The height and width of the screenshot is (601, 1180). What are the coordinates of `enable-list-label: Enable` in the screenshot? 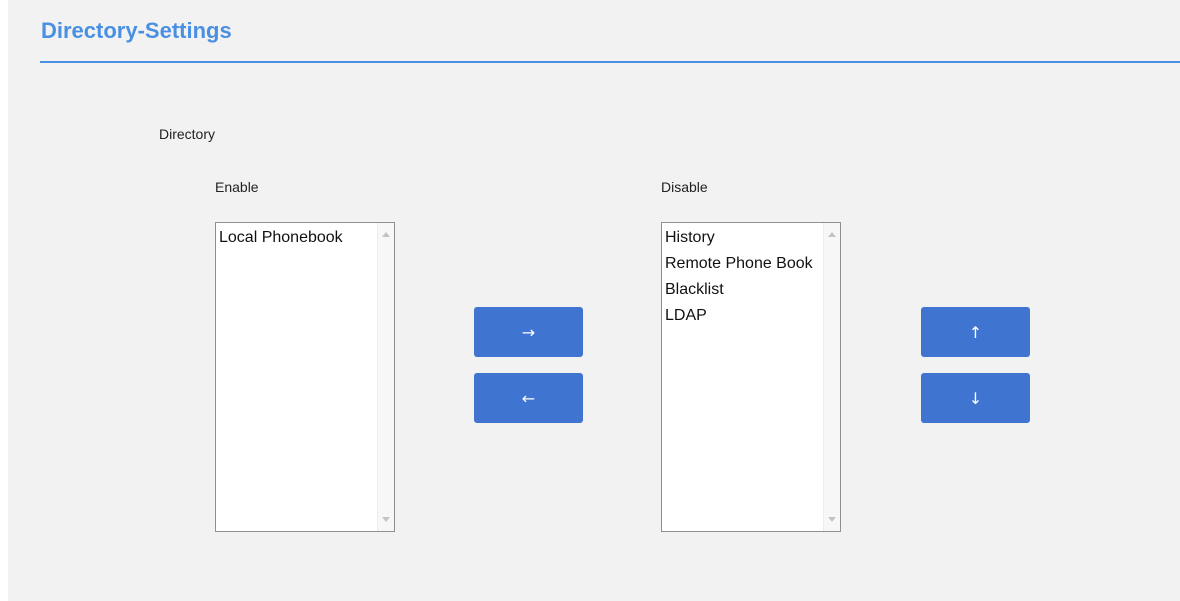 It's located at (237, 187).